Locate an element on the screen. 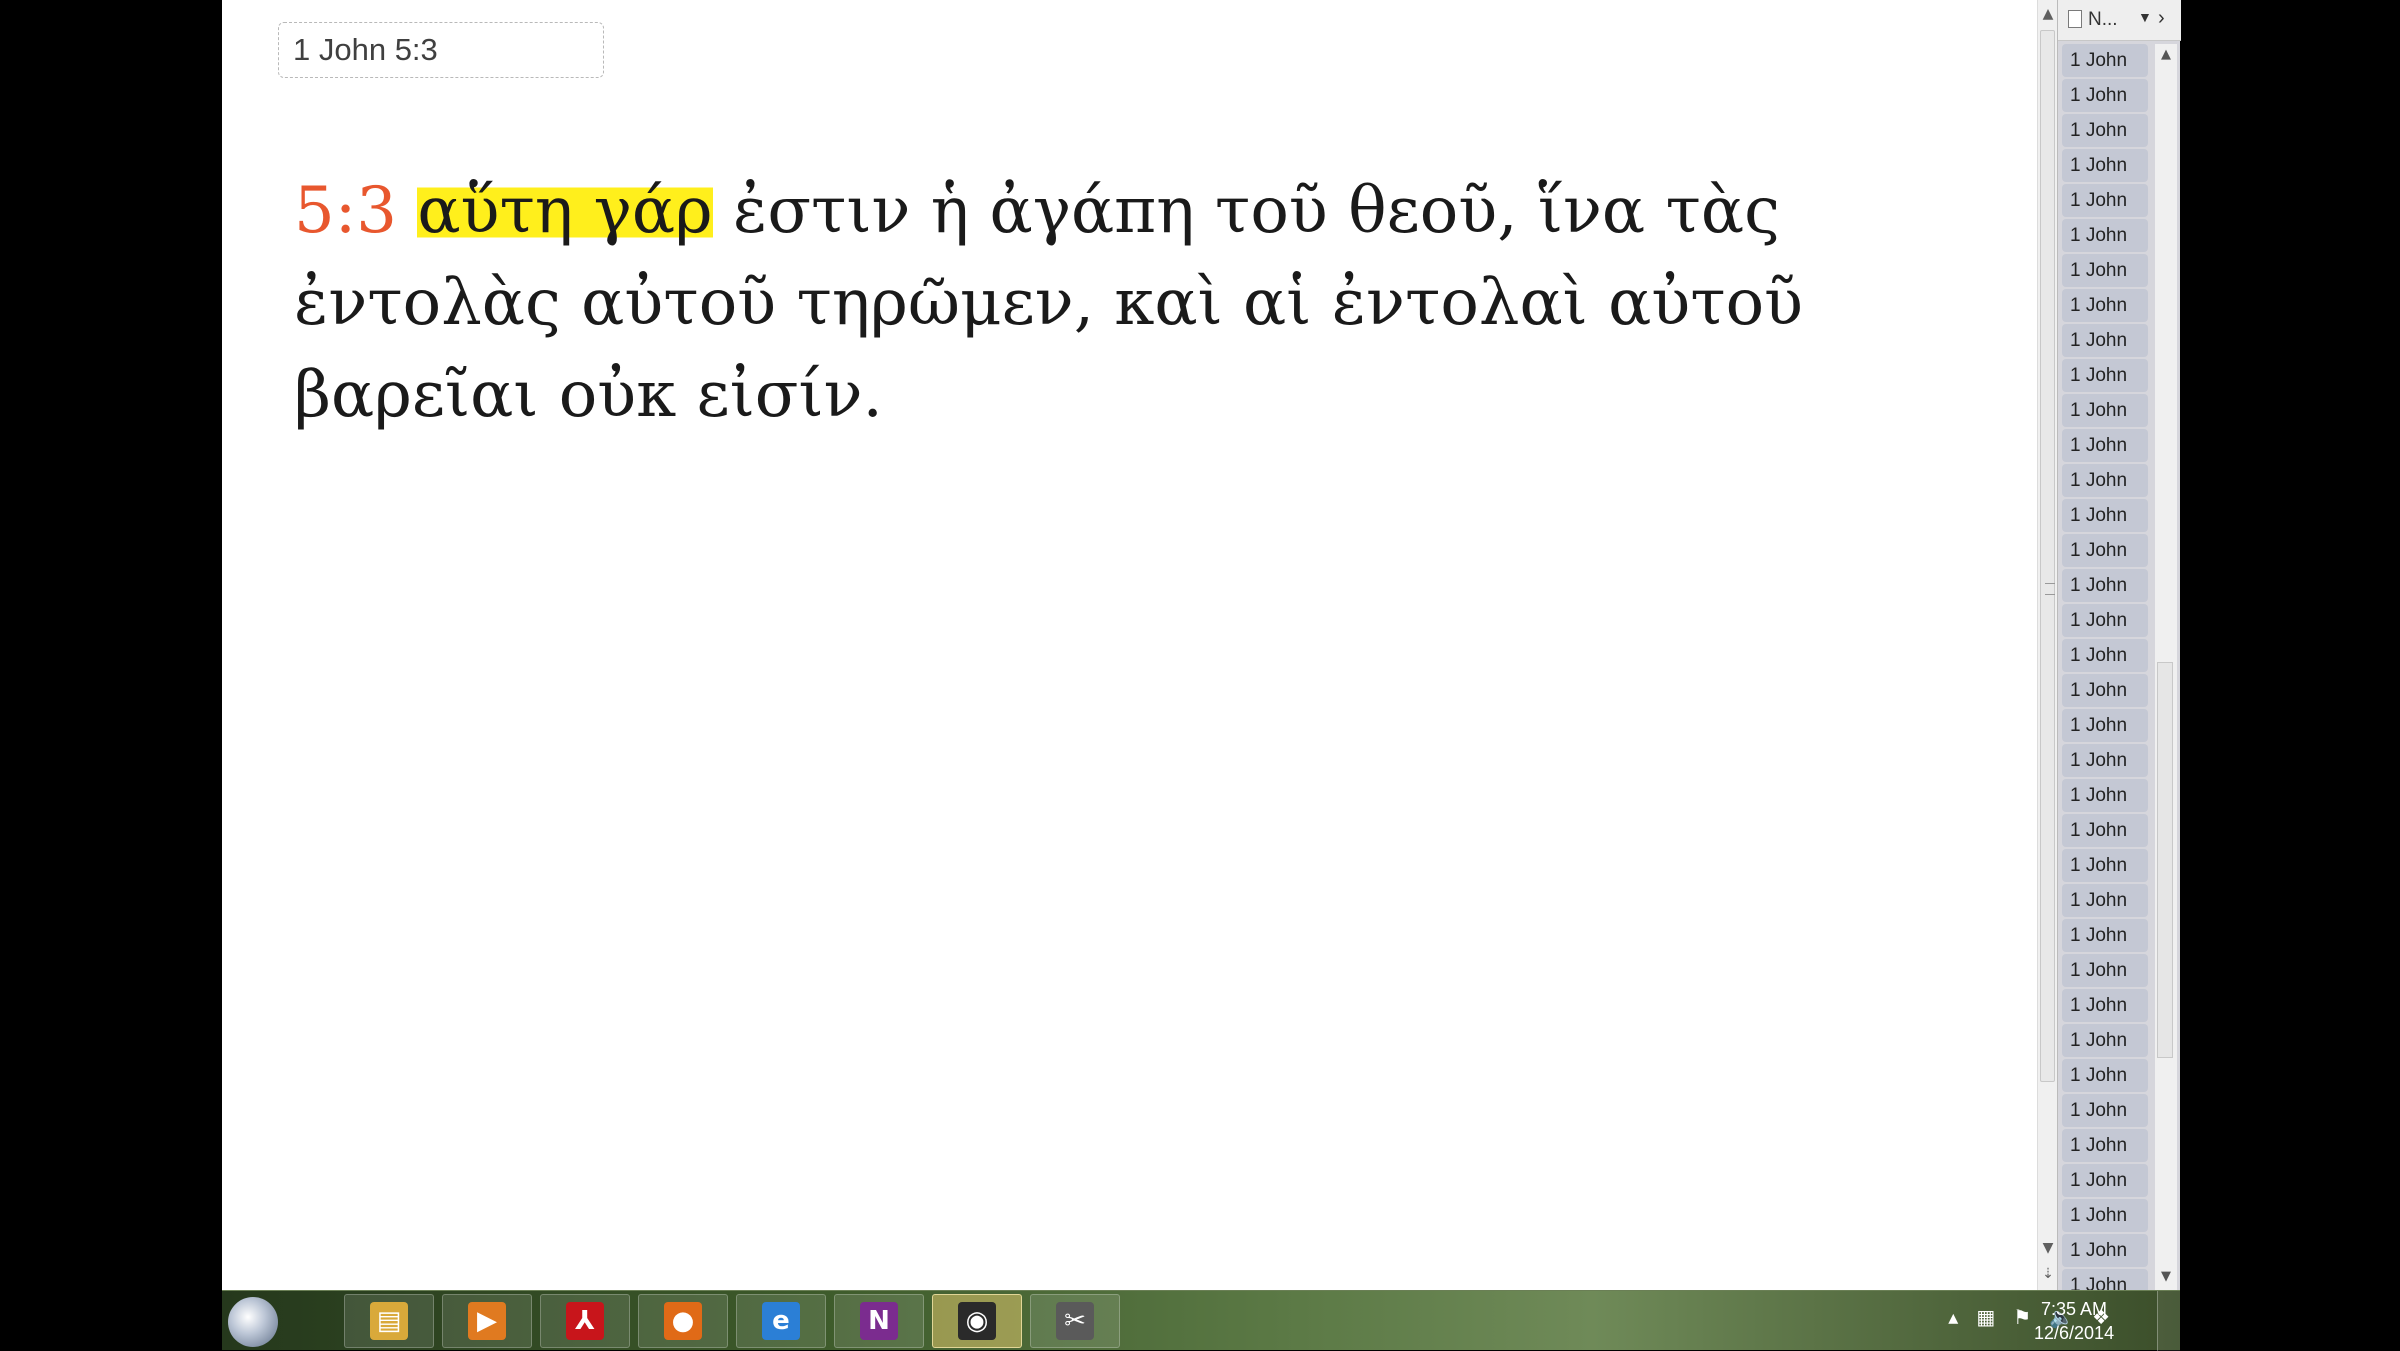 This screenshot has height=1351, width=2400. page-vertical-scrollbar: ▲ ▼ ⇣ is located at coordinates (2047, 645).